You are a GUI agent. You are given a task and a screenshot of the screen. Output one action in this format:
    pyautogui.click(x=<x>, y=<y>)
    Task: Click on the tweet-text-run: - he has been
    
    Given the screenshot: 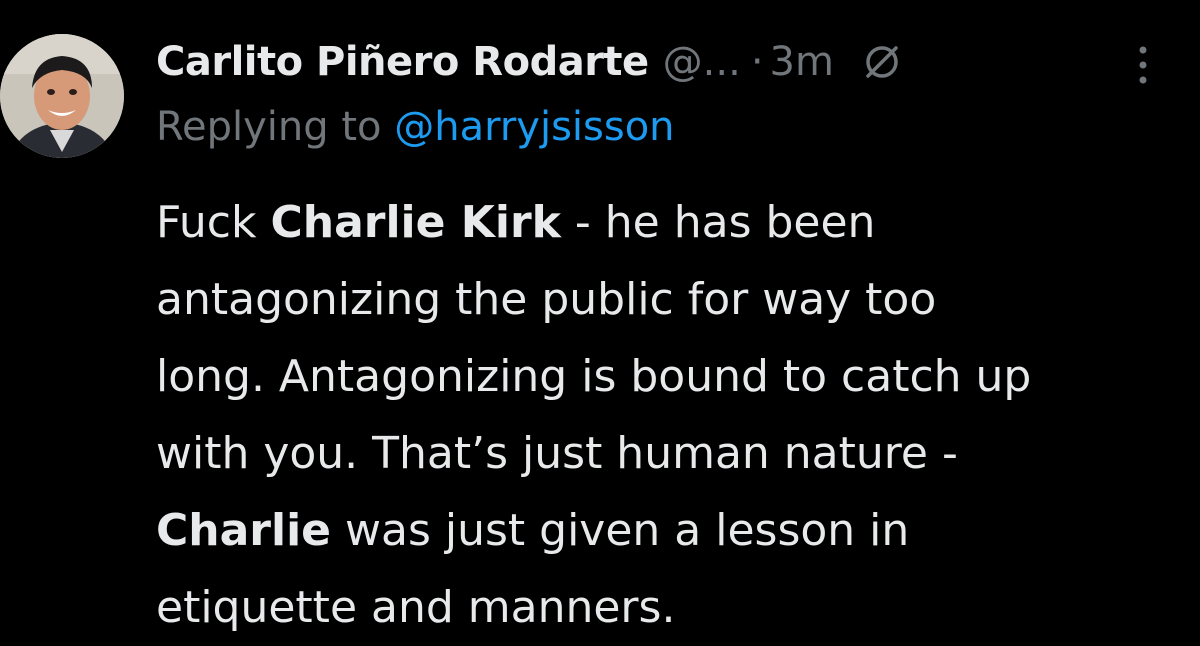 What is the action you would take?
    pyautogui.click(x=718, y=222)
    